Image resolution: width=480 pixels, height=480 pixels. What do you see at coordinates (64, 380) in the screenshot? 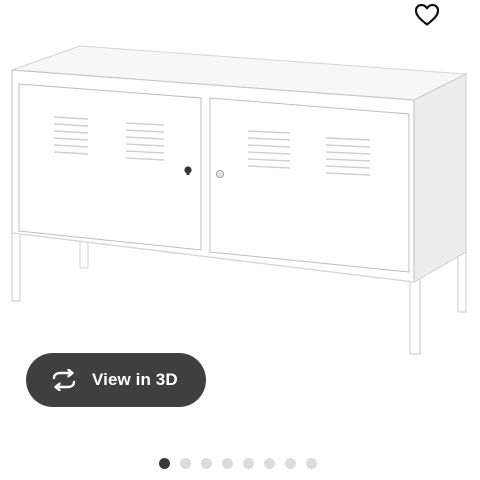
I see `rotate-3d-icon` at bounding box center [64, 380].